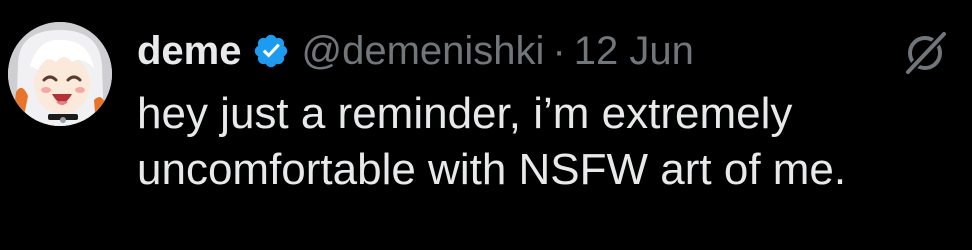 Image resolution: width=972 pixels, height=250 pixels. I want to click on grok-icon, so click(925, 53).